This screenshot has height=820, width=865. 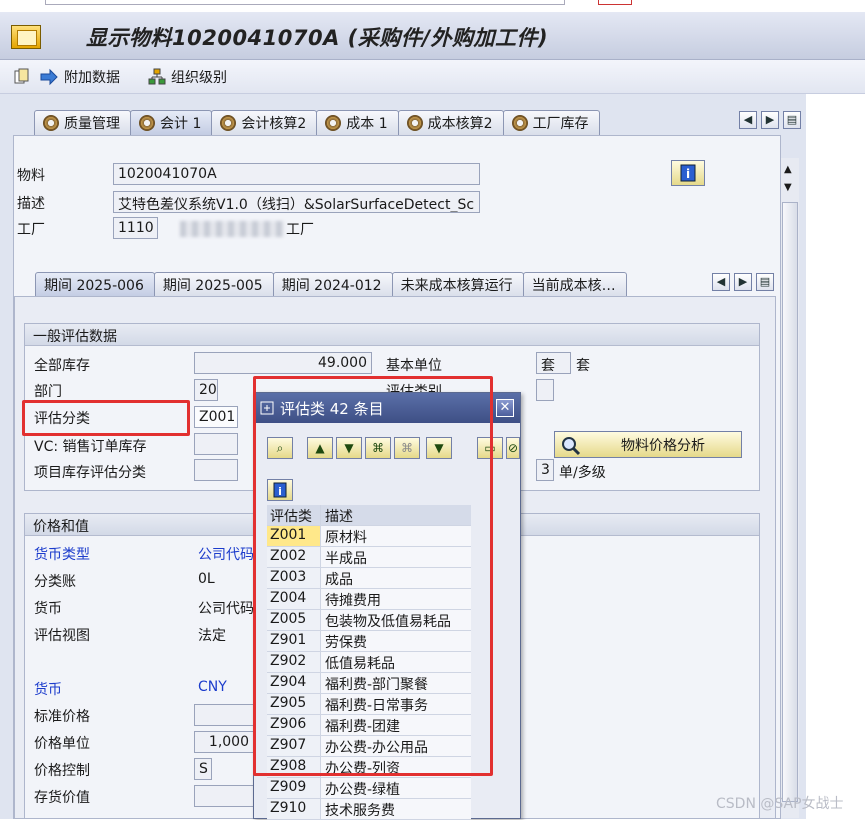 I want to click on period-scroll-left-icon: ◀, so click(x=721, y=282).